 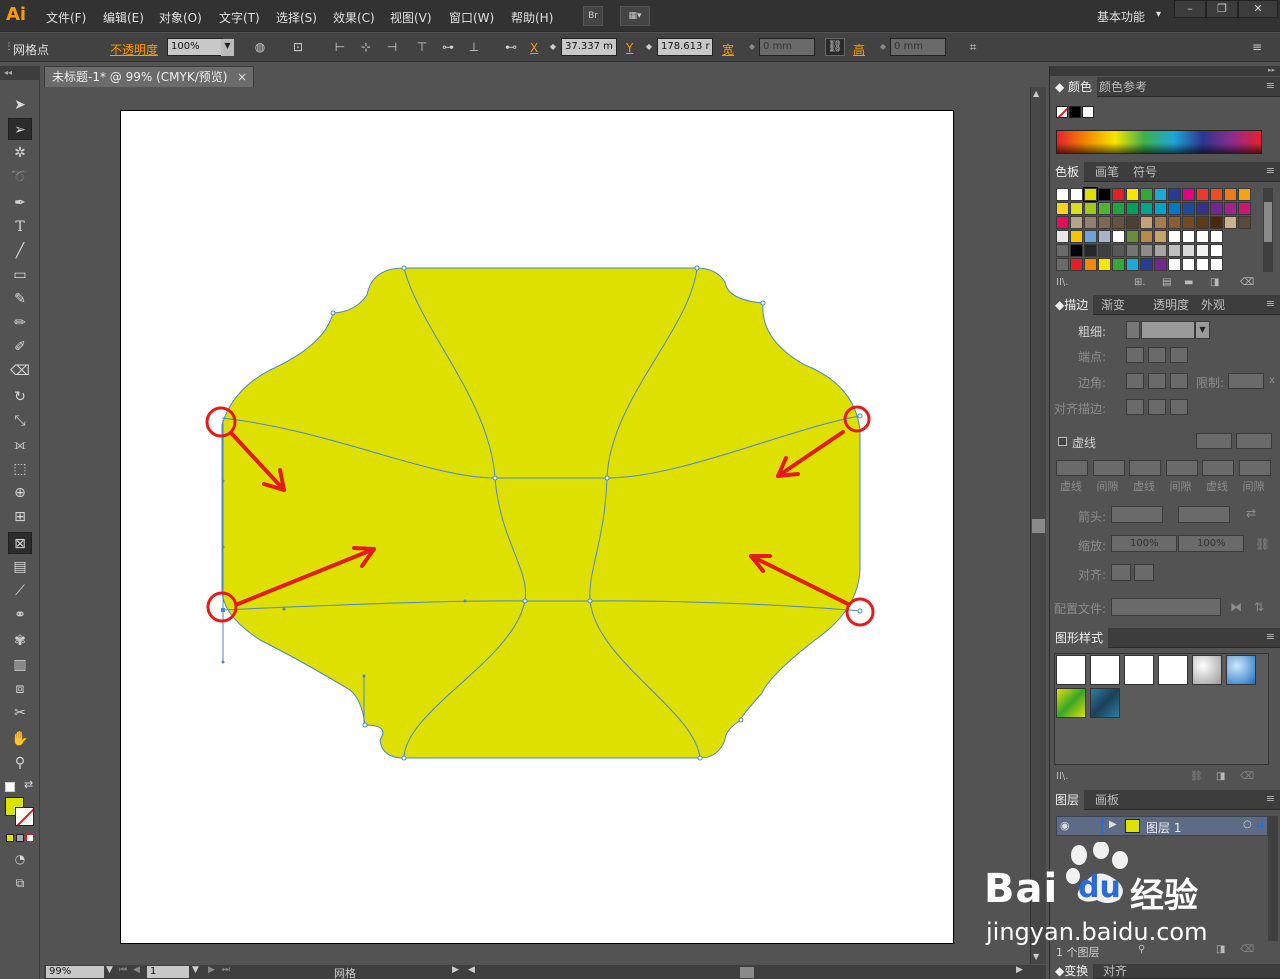 What do you see at coordinates (1247, 776) in the screenshot?
I see `delete-style-icon: ⌫` at bounding box center [1247, 776].